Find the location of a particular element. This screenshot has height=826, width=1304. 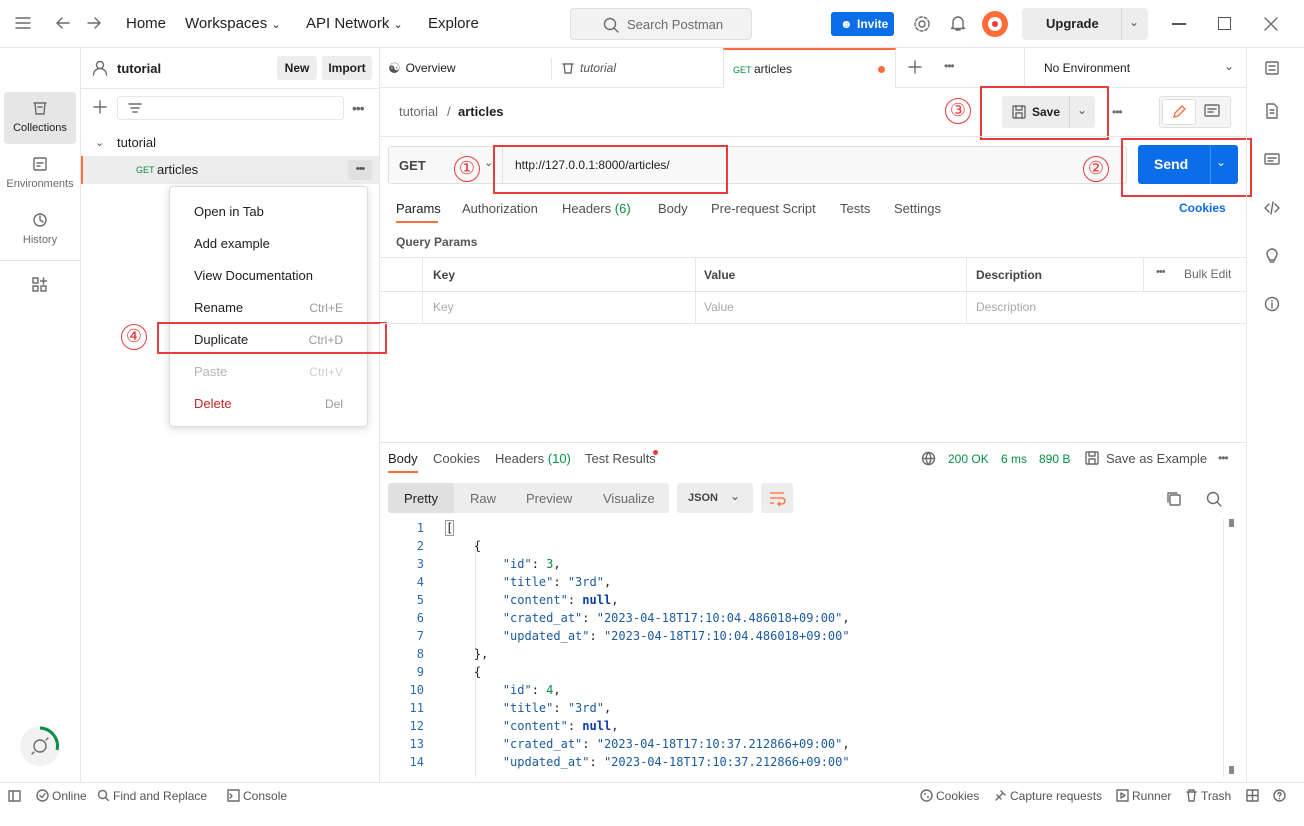

search-icon is located at coordinates (1214, 499).